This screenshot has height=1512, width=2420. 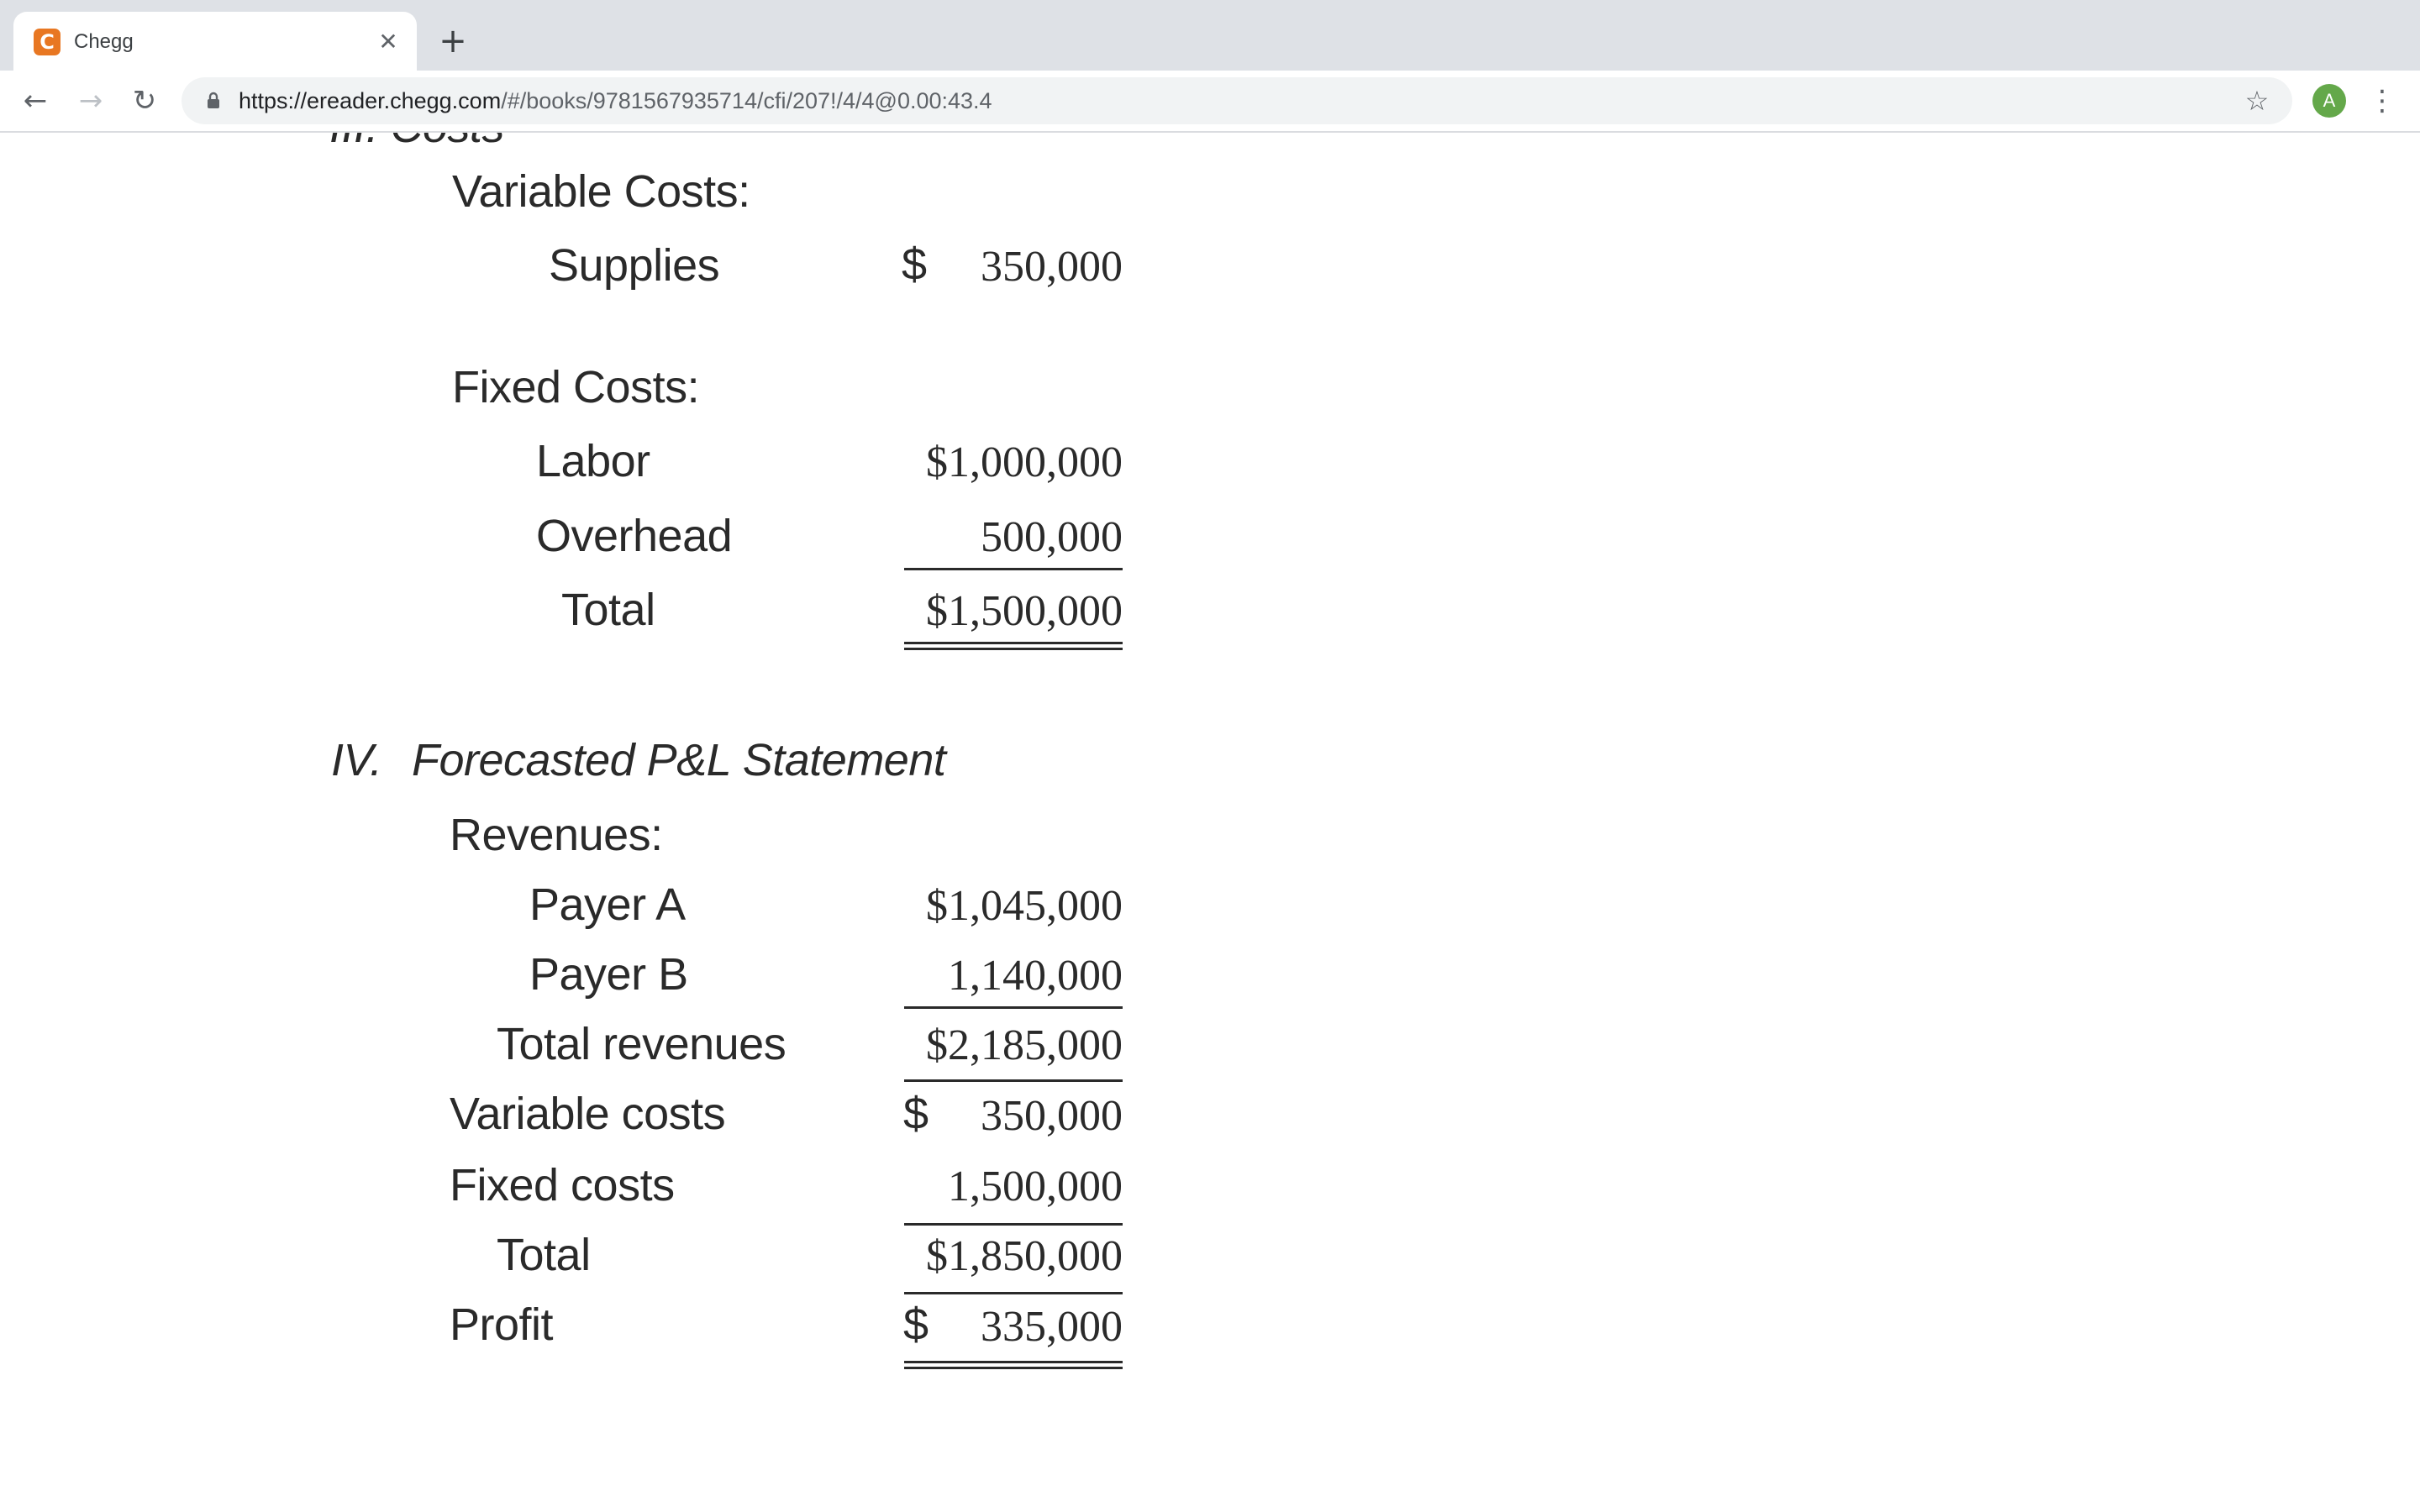 I want to click on pl-total-underline, so click(x=1014, y=1293).